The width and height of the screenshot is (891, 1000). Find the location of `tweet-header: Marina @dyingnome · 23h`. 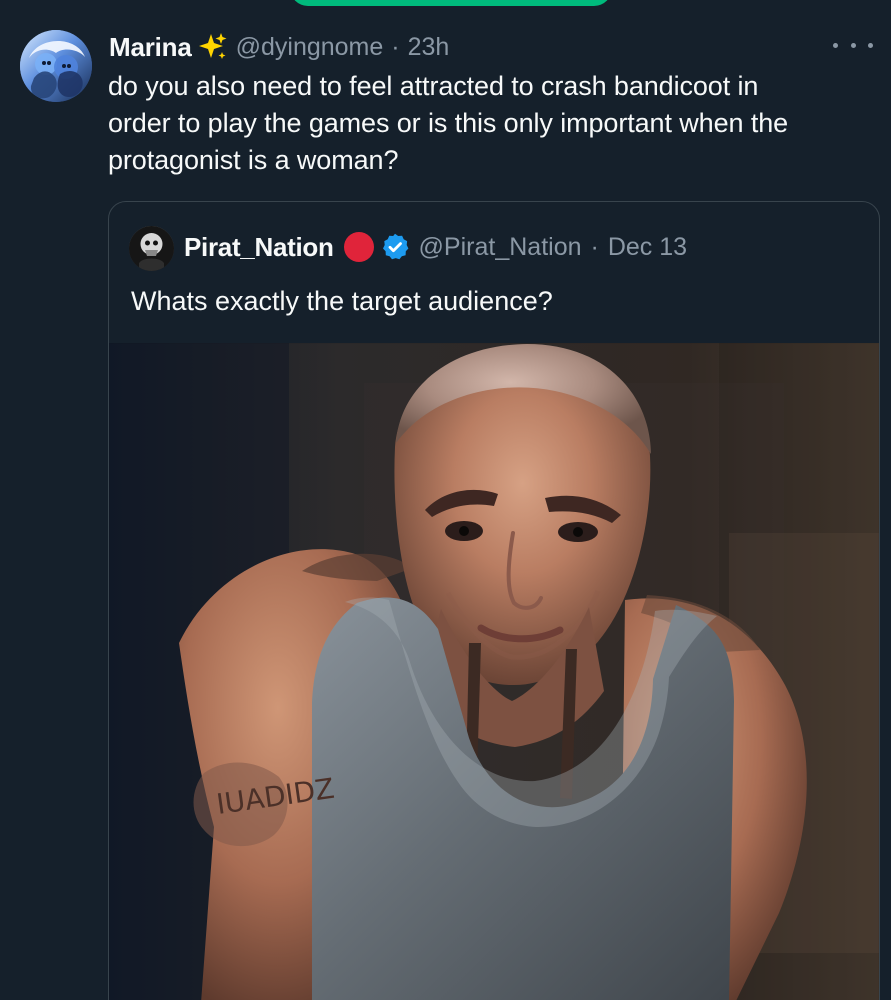

tweet-header: Marina @dyingnome · 23h is located at coordinates (279, 47).